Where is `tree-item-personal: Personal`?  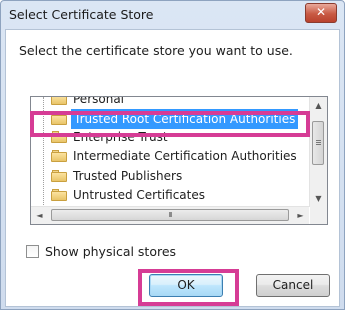
tree-item-personal: Personal is located at coordinates (180, 103).